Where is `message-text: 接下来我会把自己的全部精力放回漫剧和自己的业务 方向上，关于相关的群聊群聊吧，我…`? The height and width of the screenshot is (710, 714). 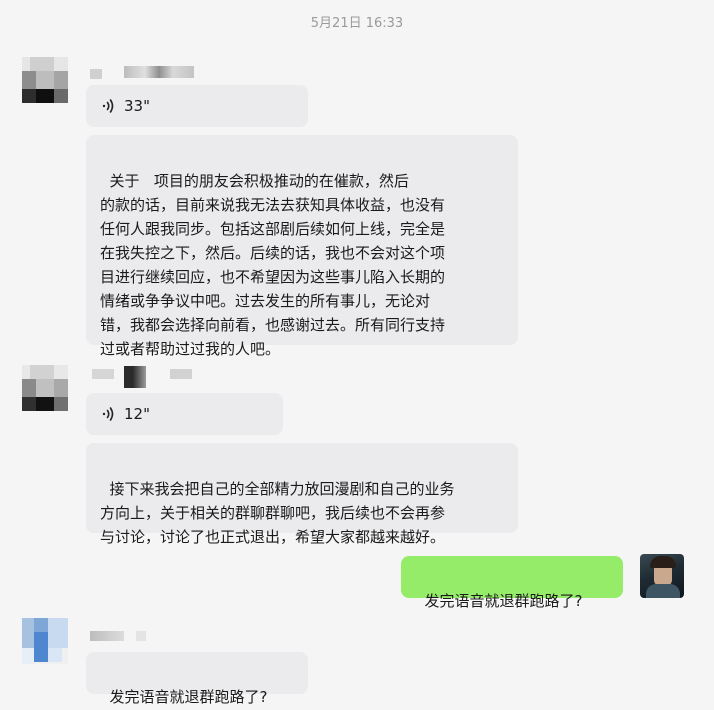
message-text: 接下来我会把自己的全部精力放回漫剧和自己的业务 方向上，关于相关的群聊群聊吧，我… is located at coordinates (277, 513).